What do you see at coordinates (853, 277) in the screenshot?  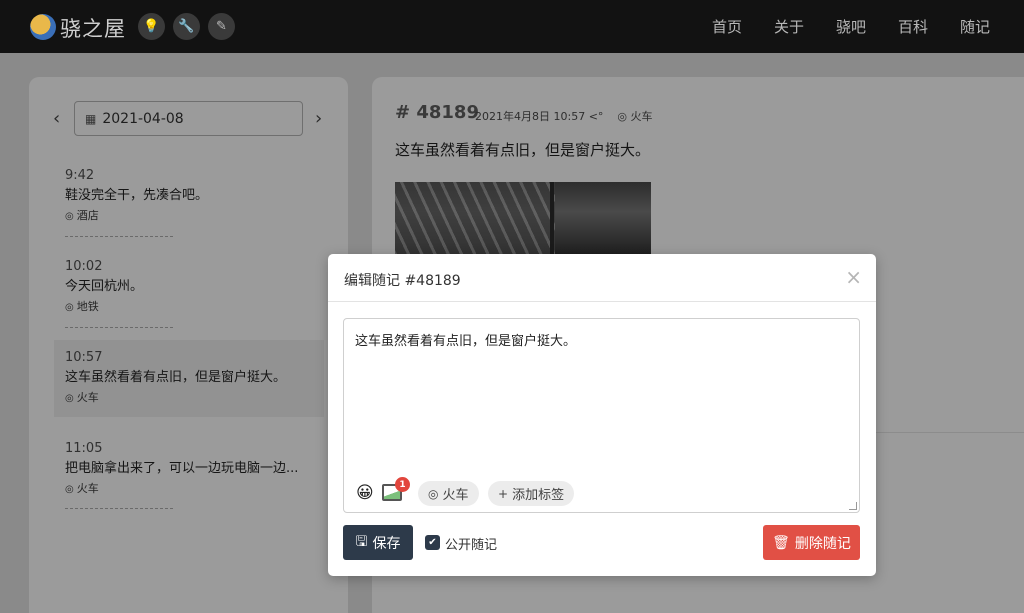 I see `close-icon: ×` at bounding box center [853, 277].